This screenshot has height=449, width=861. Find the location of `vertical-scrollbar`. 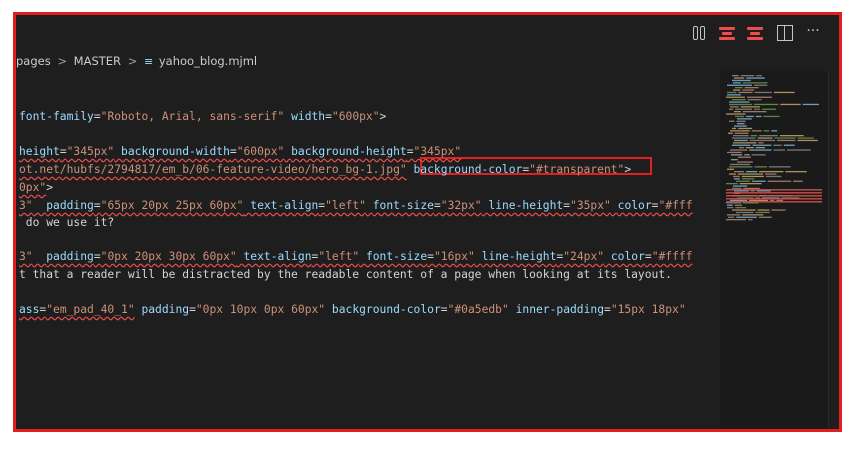

vertical-scrollbar is located at coordinates (833, 250).